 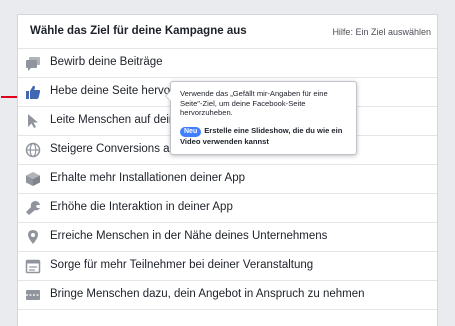 What do you see at coordinates (33, 92) in the screenshot?
I see `thumbs-up-icon` at bounding box center [33, 92].